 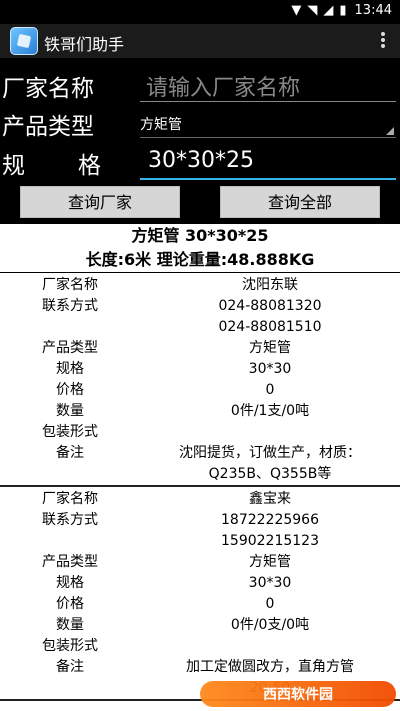 I want to click on action-bar: 铁哥们助手, so click(x=200, y=41).